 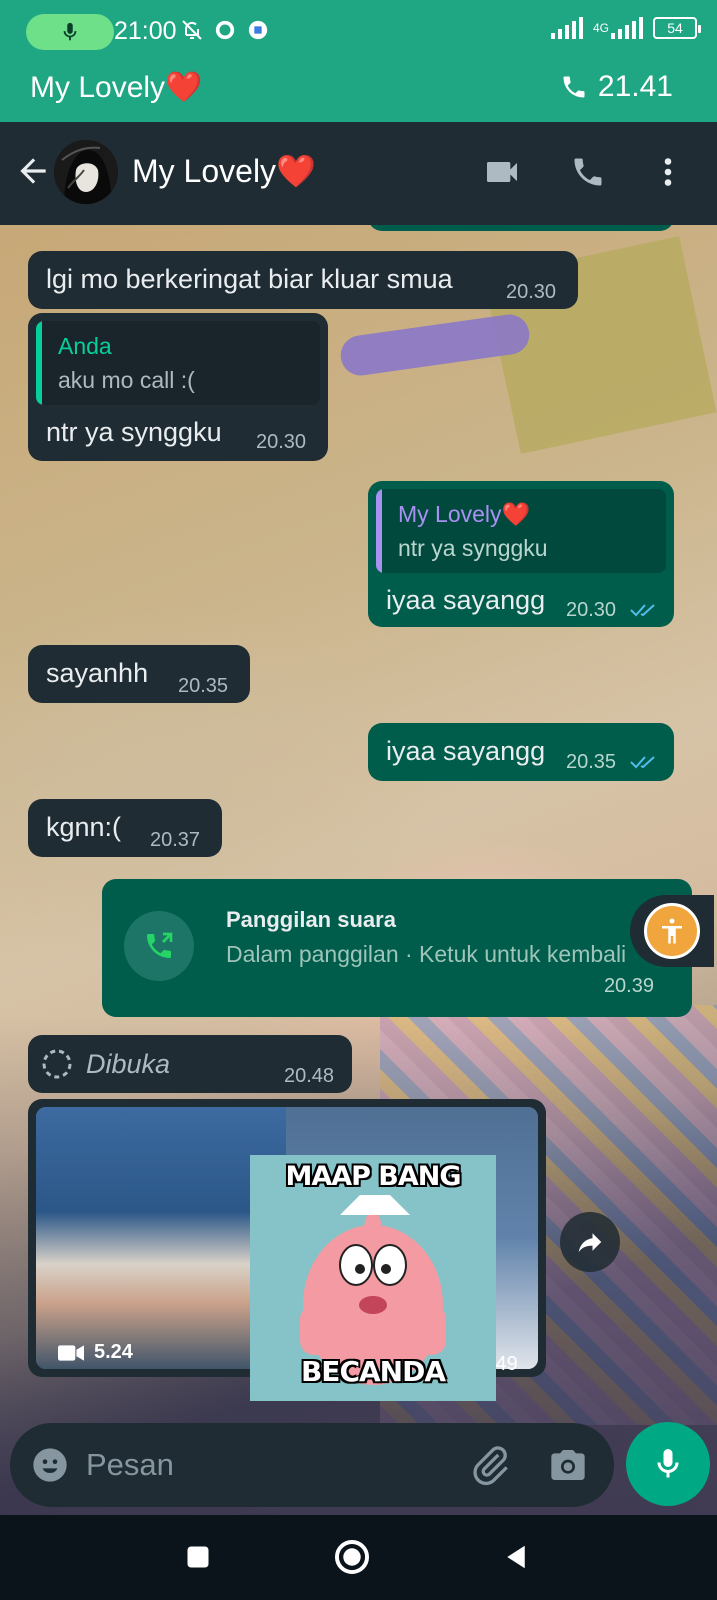 I want to click on message-text: Dibuka, so click(x=128, y=1064).